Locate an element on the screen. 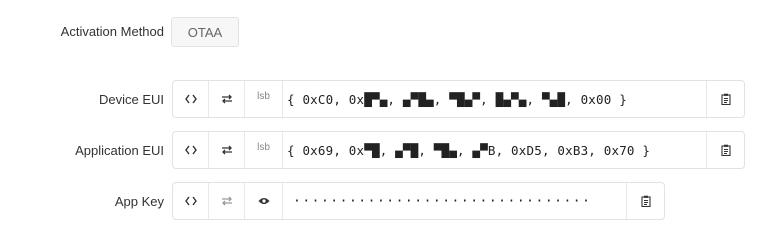 The image size is (762, 242). application-eui-format-toggle-button is located at coordinates (191, 150).